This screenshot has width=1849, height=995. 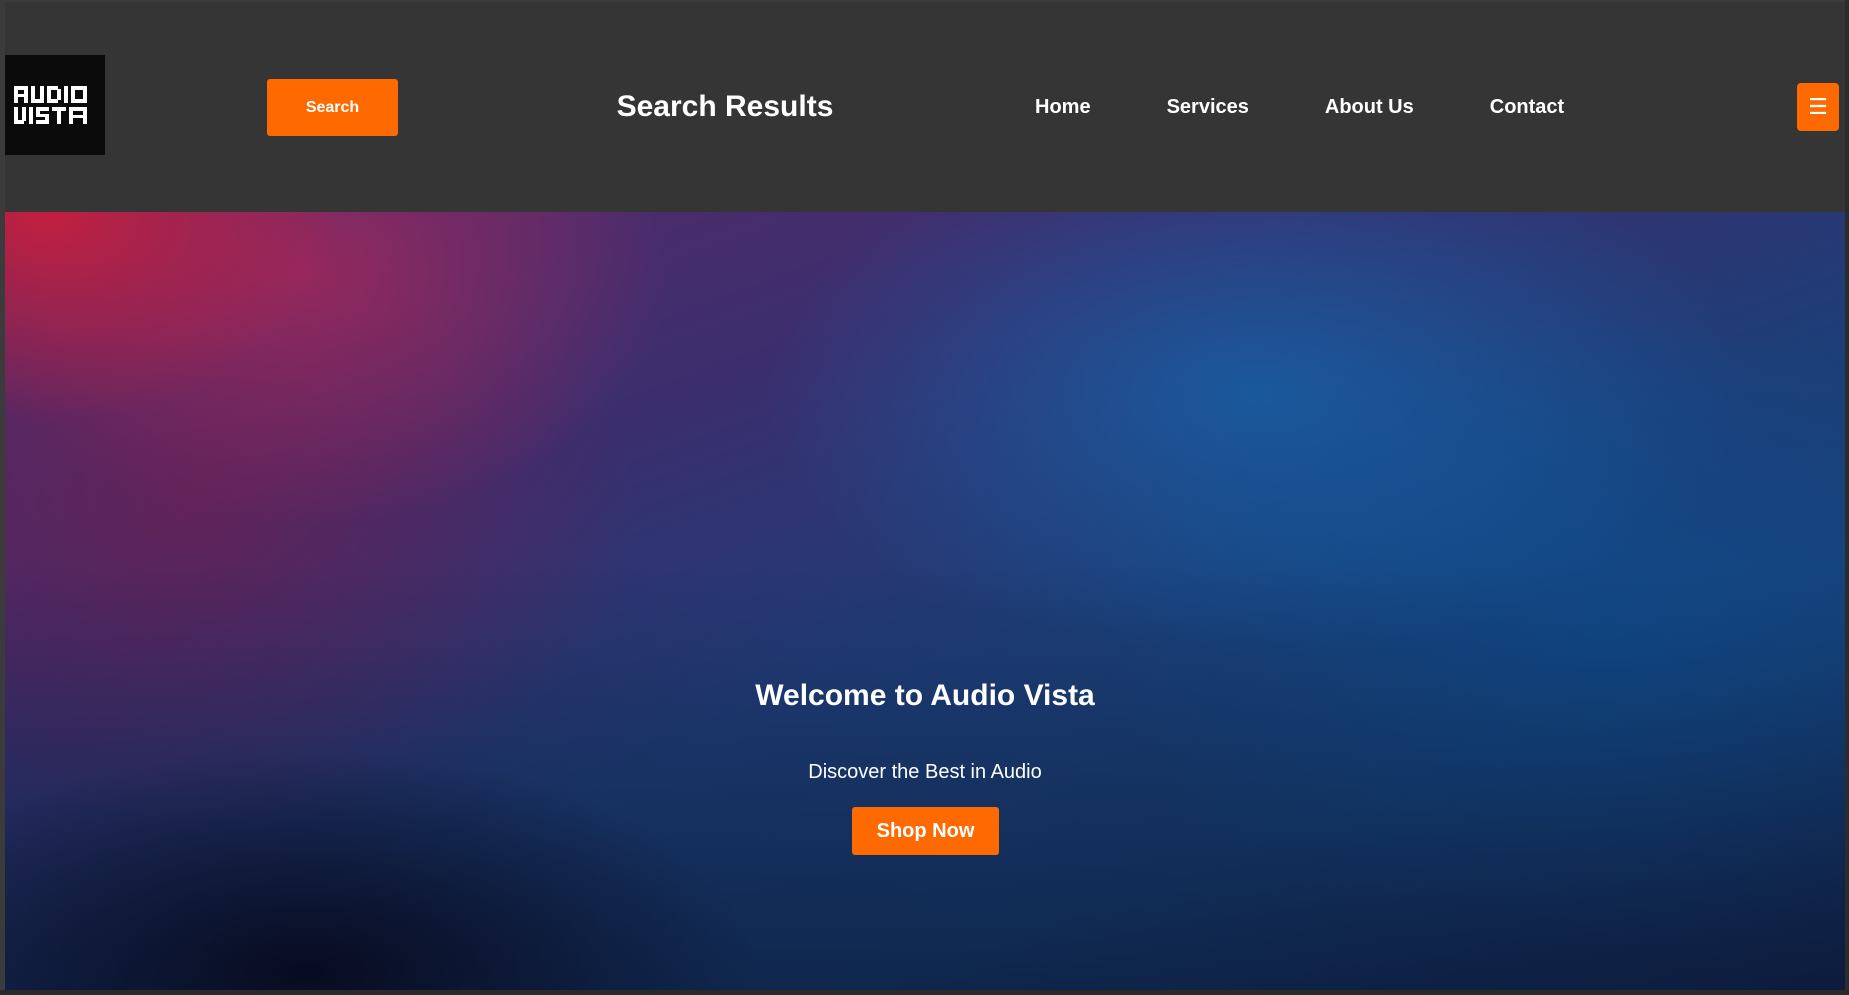 I want to click on hero-title: Welcome to Audio Vista, so click(x=925, y=695).